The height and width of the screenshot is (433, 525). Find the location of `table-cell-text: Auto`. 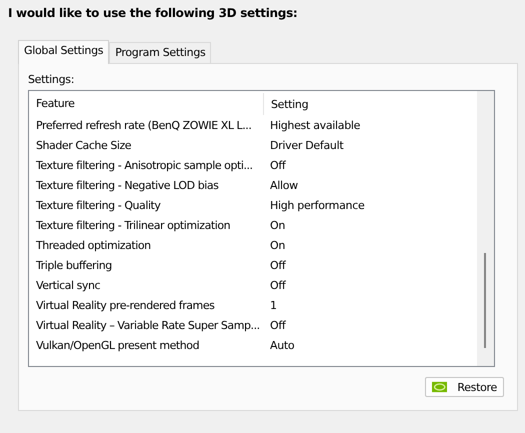

table-cell-text: Auto is located at coordinates (281, 345).